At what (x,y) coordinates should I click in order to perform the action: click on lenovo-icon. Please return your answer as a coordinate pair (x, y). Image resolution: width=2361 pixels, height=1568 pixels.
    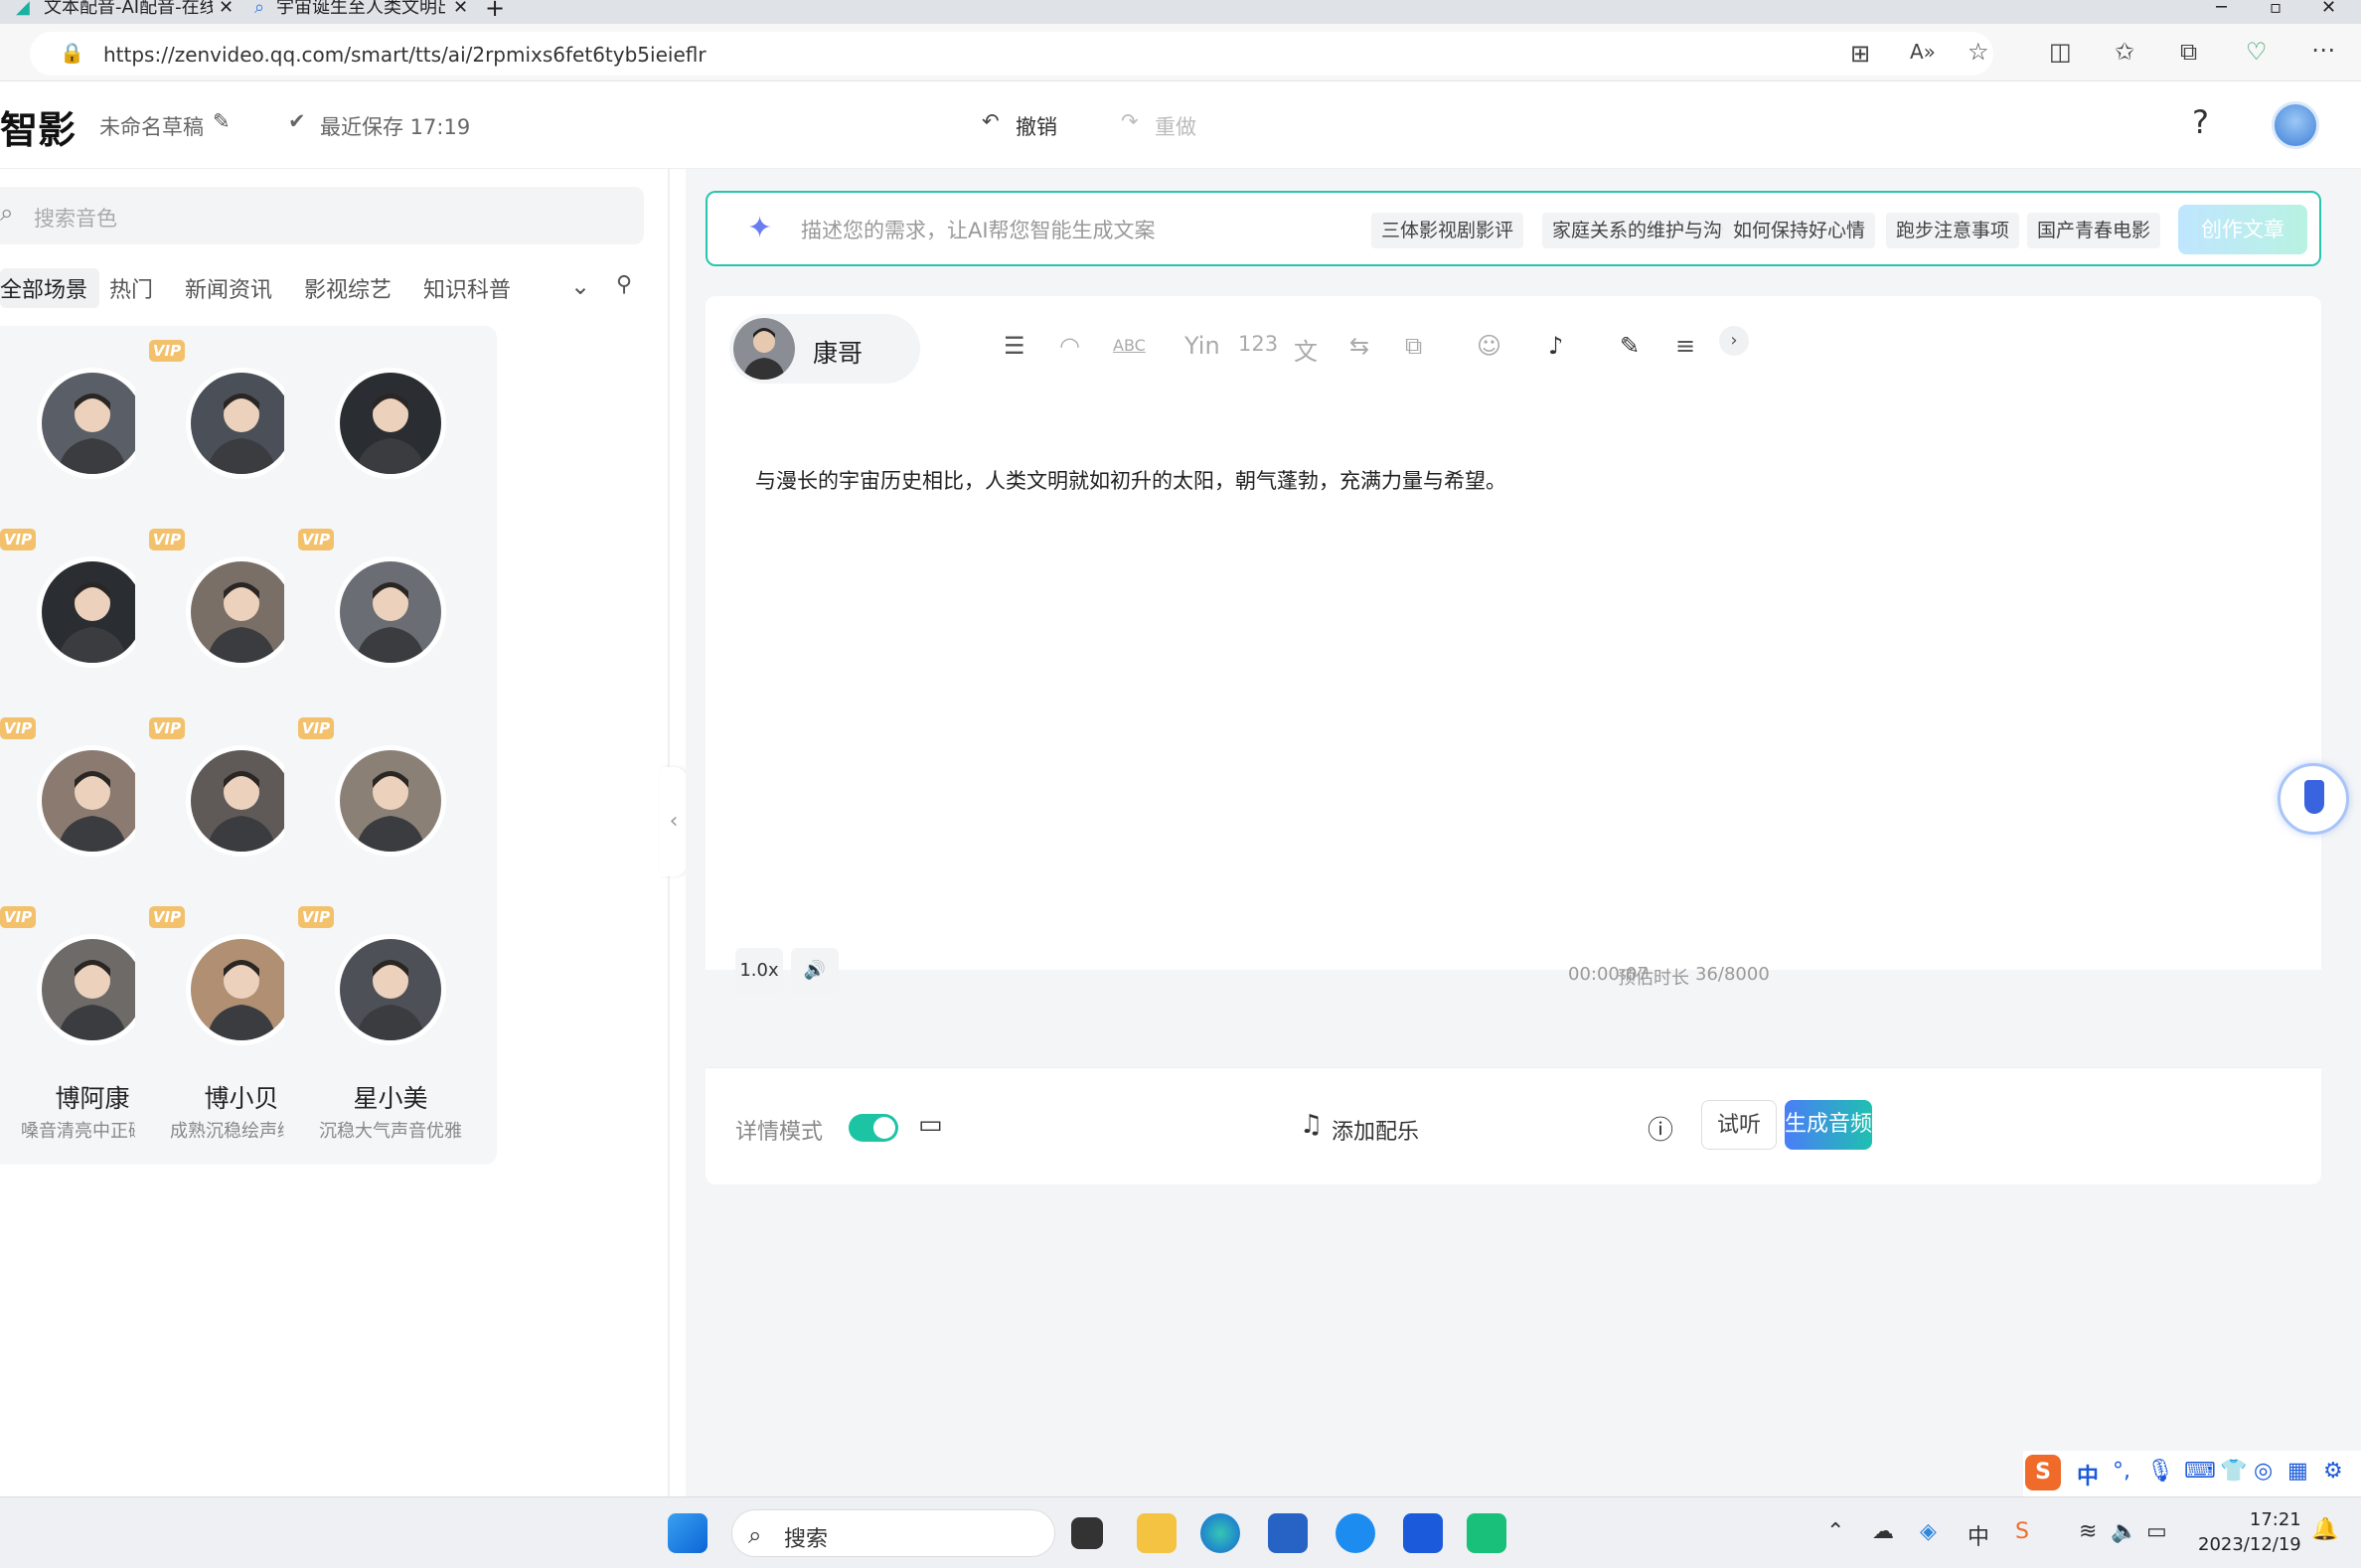
    Looking at the image, I should click on (1423, 1533).